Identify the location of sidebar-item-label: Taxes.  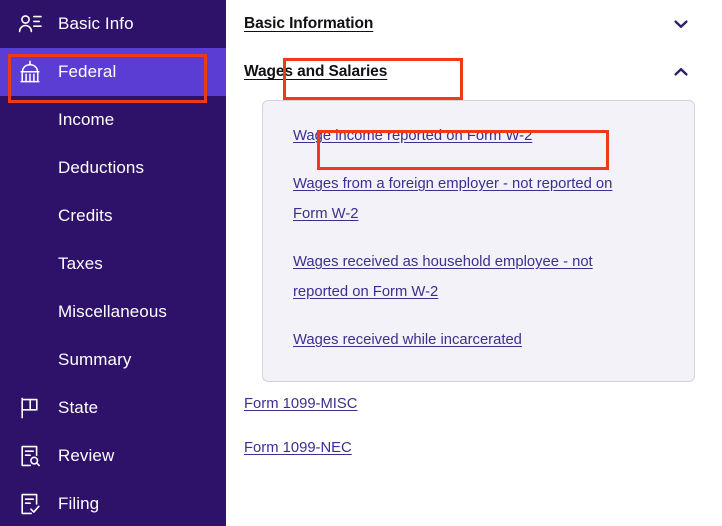
(80, 263).